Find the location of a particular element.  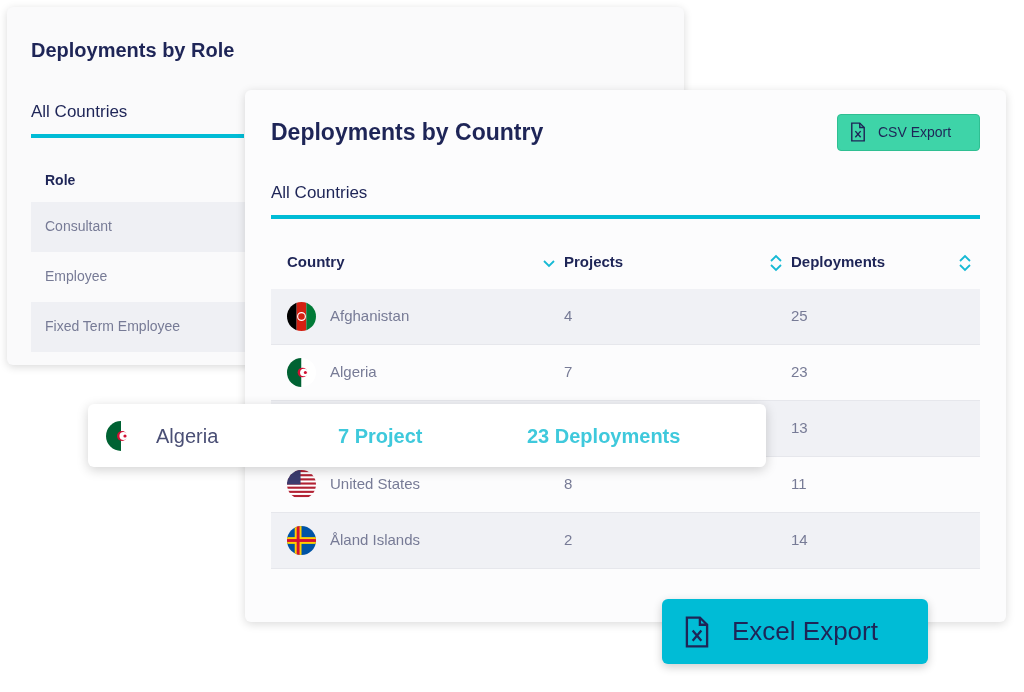

table-cell: 8 is located at coordinates (568, 483).